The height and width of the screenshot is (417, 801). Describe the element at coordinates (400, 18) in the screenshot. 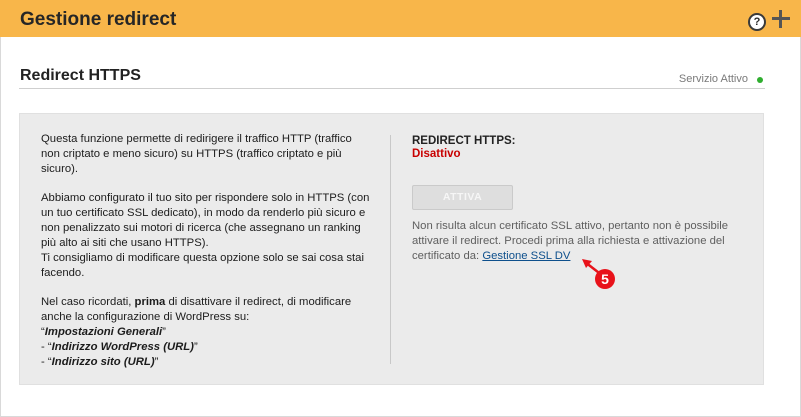

I see `header-bar: Gestione redirect ?` at that location.